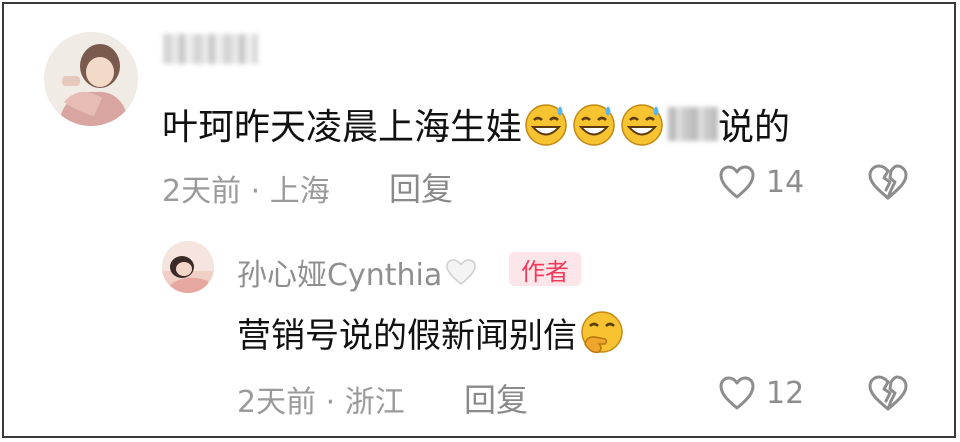 This screenshot has height=442, width=960. I want to click on commenter-avatar, so click(91, 79).